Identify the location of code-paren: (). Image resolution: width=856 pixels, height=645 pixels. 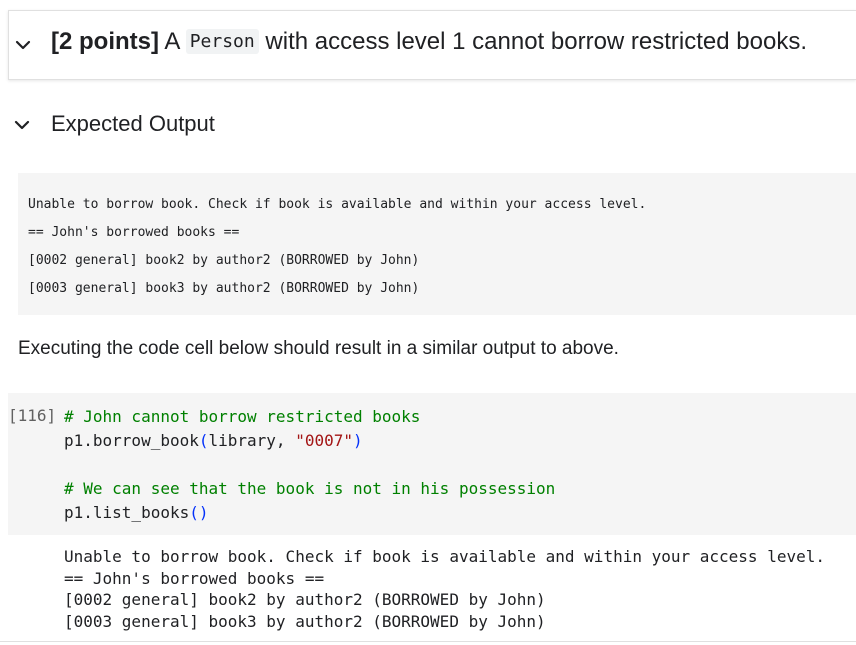
(199, 512).